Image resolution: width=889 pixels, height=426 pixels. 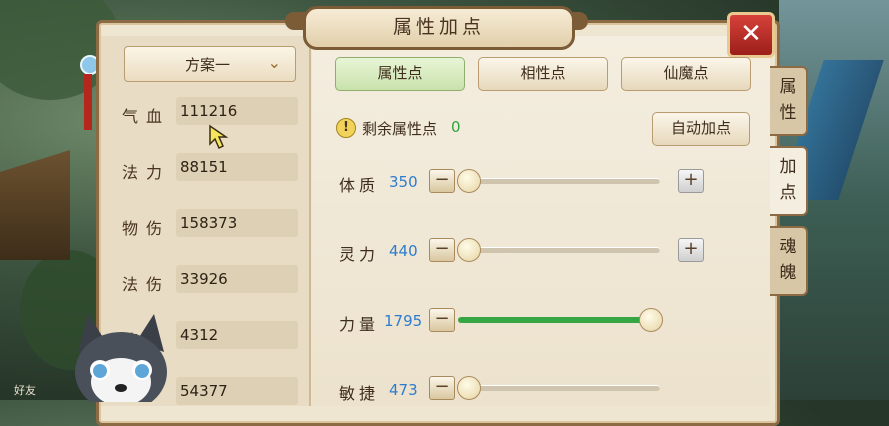 What do you see at coordinates (88, 102) in the screenshot?
I see `red-tassel` at bounding box center [88, 102].